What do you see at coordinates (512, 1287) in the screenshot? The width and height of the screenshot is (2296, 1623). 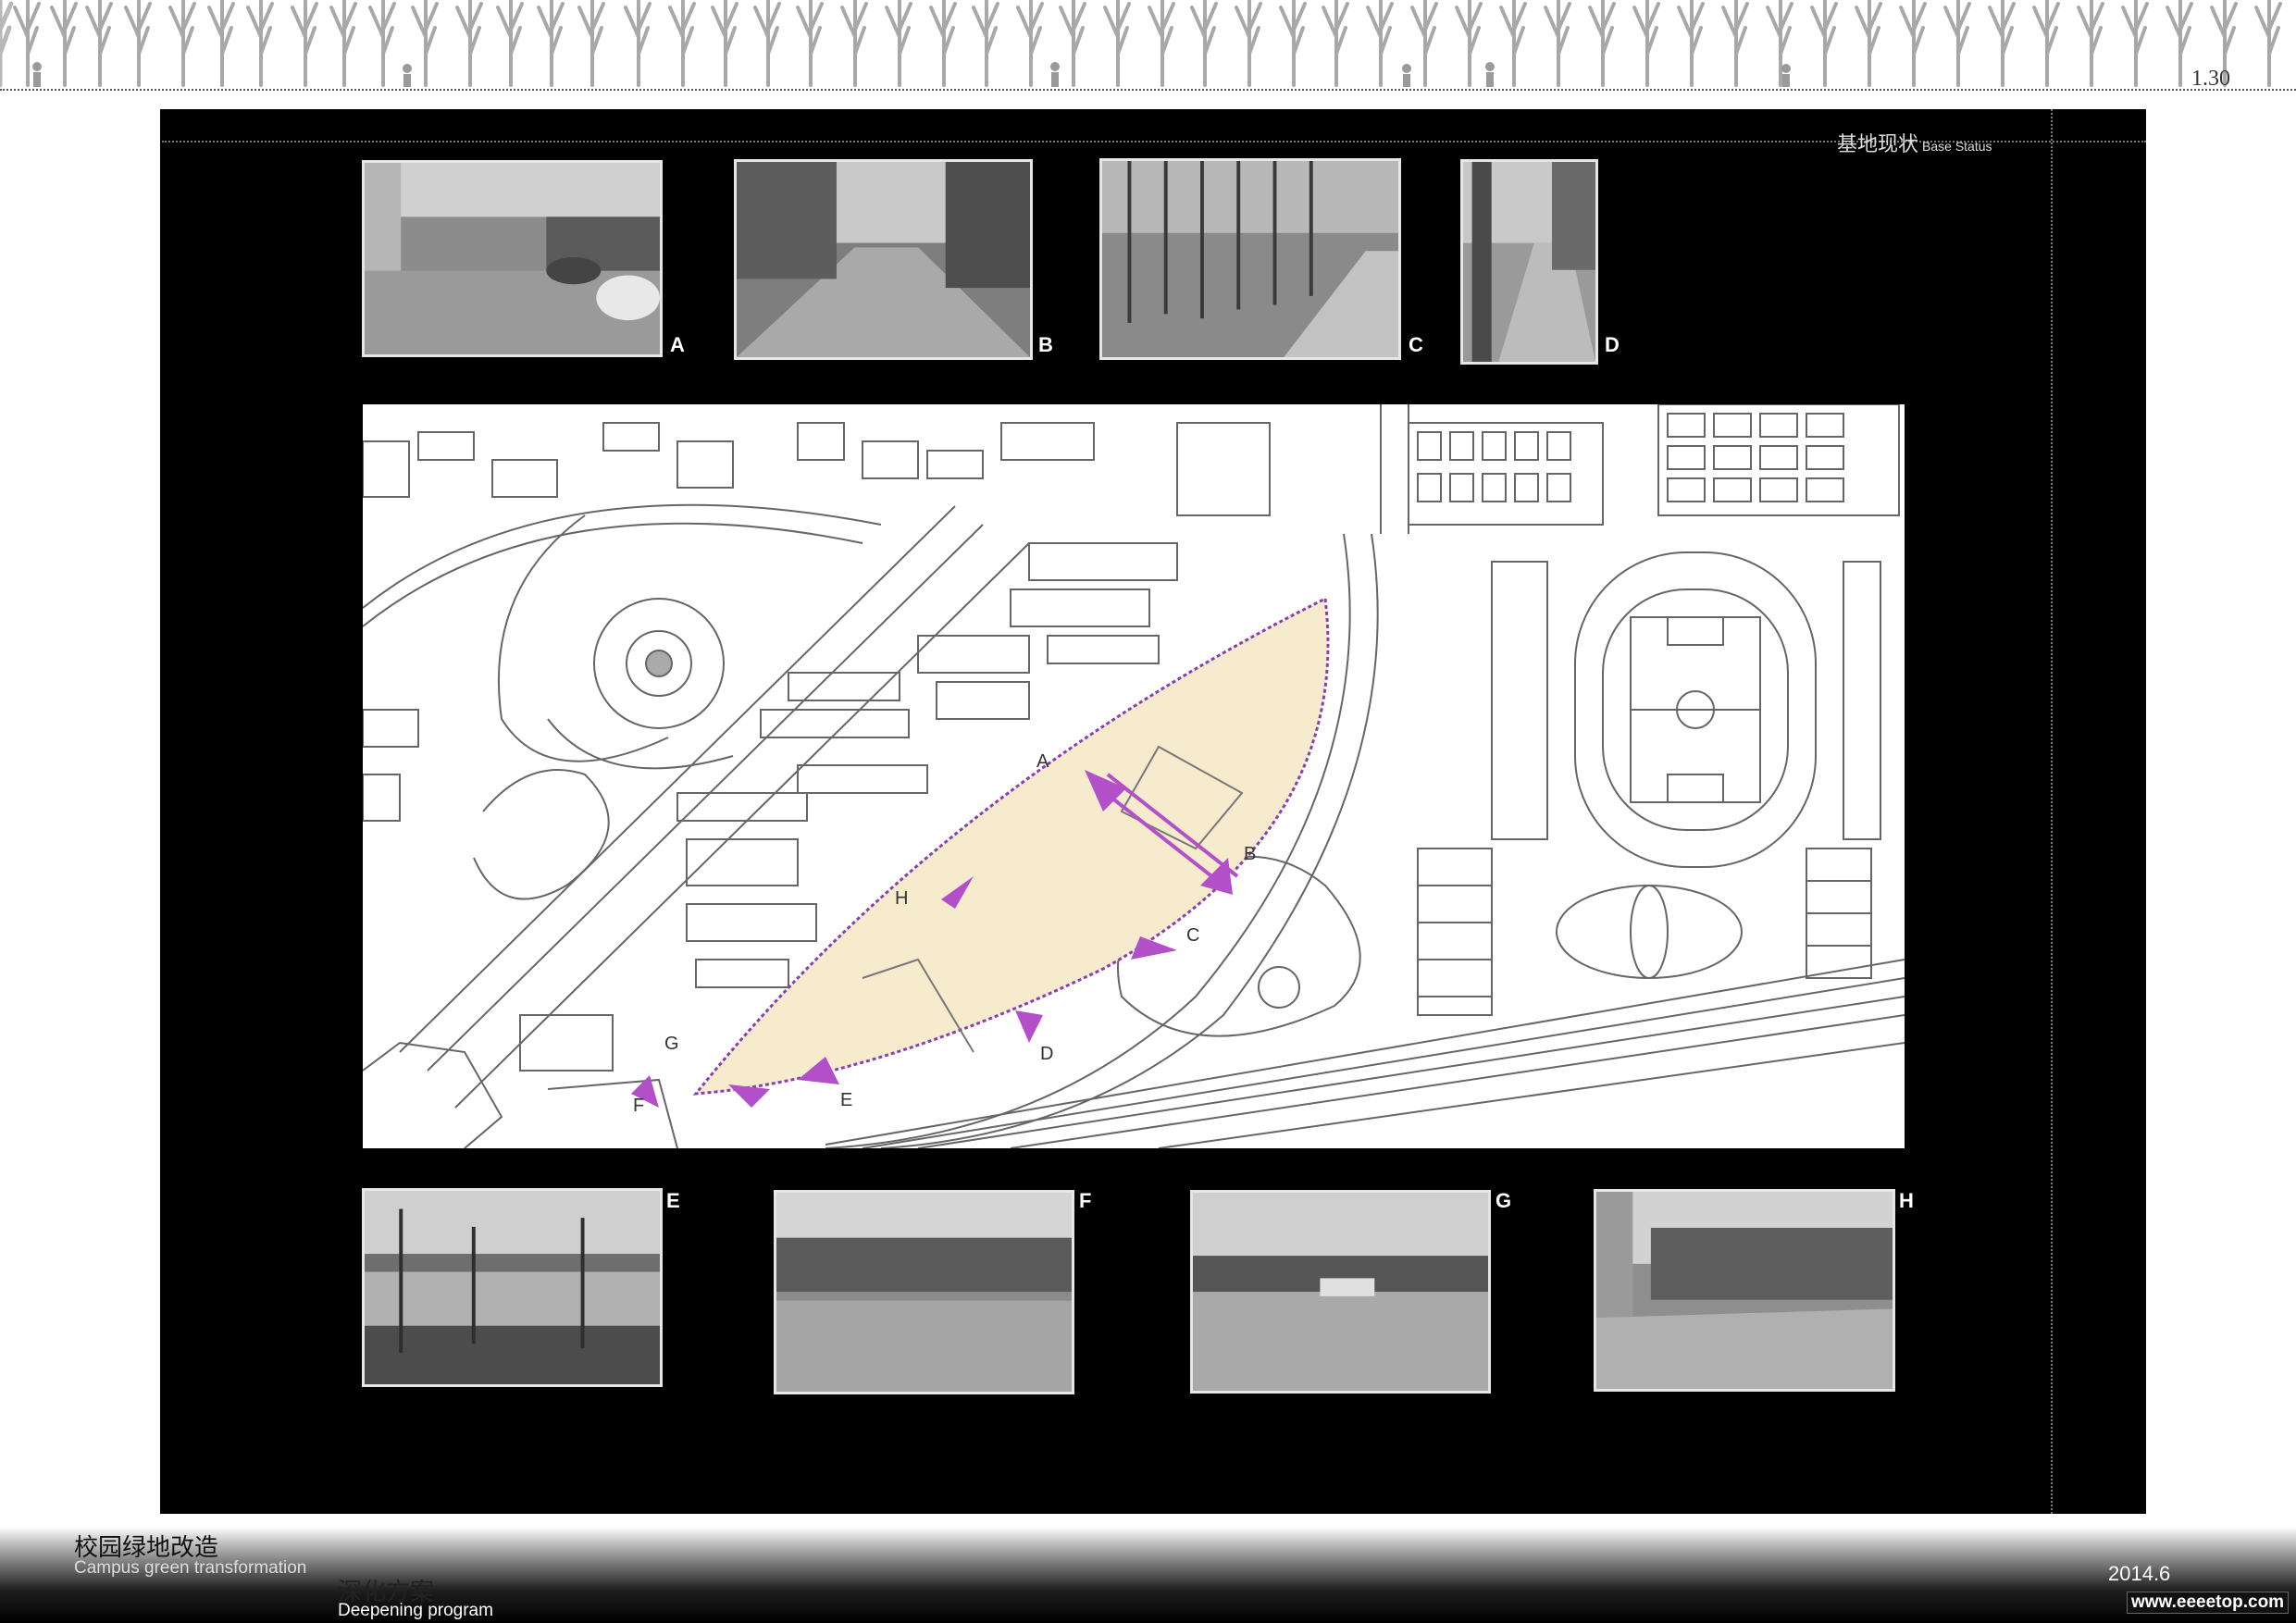 I see `site-photo-e` at bounding box center [512, 1287].